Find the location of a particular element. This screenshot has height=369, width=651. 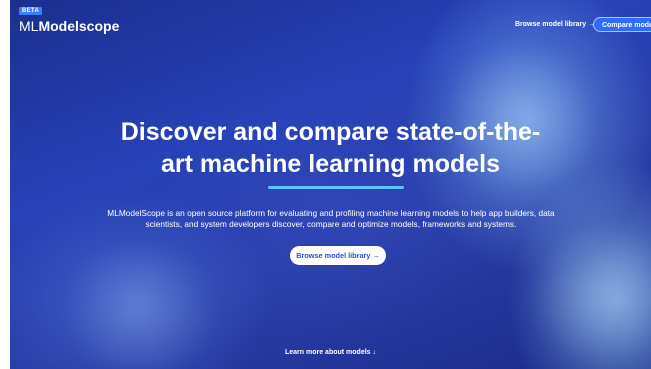

beta-badge: BETA is located at coordinates (31, 11).